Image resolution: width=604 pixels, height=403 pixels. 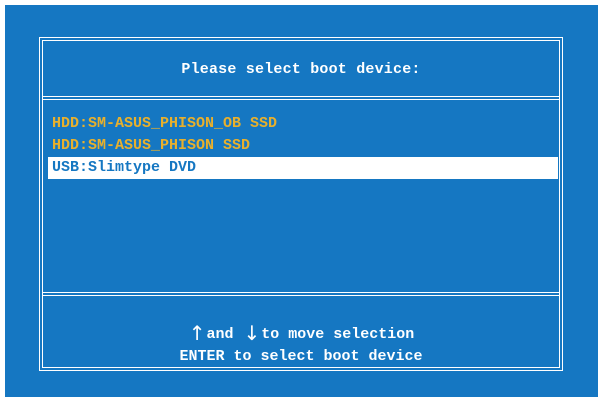 What do you see at coordinates (197, 333) in the screenshot?
I see `up-arrow-icon: ↑` at bounding box center [197, 333].